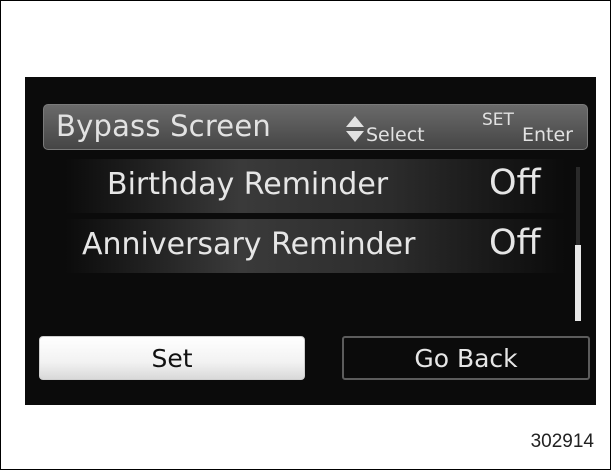  I want to click on figure-number: 302914, so click(562, 441).